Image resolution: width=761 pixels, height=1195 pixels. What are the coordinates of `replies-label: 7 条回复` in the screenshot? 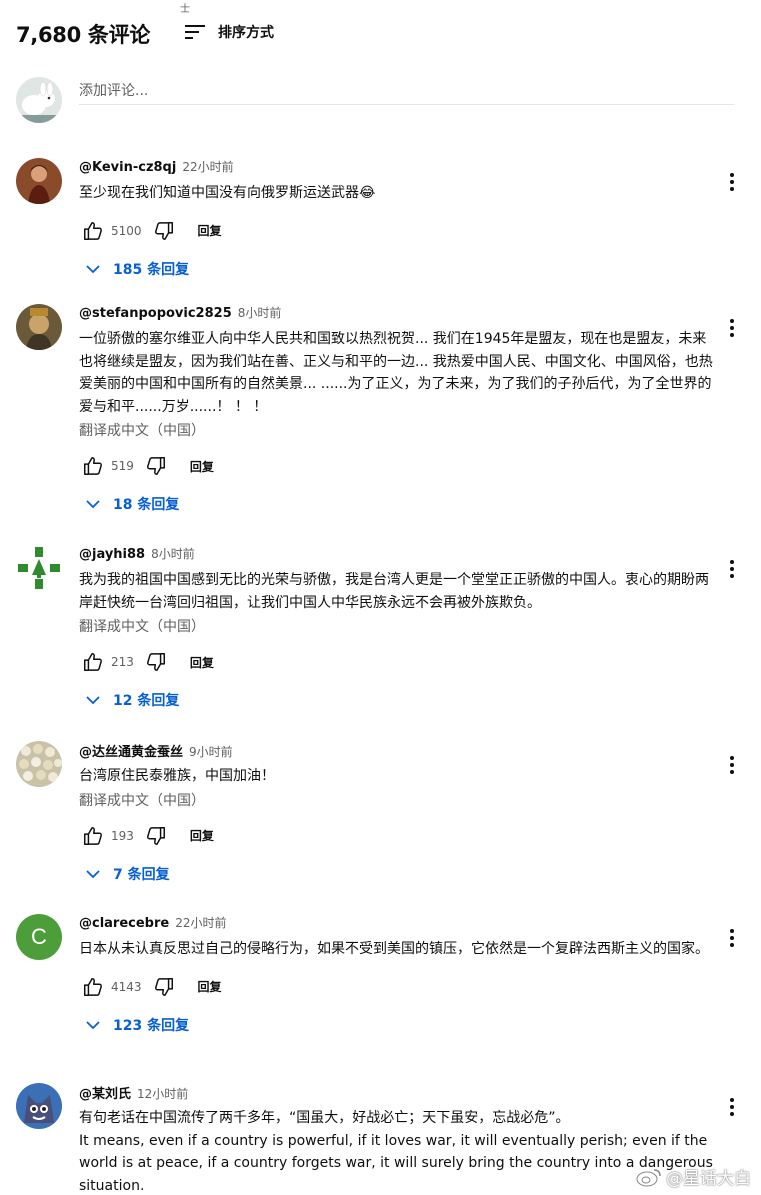 It's located at (141, 874).